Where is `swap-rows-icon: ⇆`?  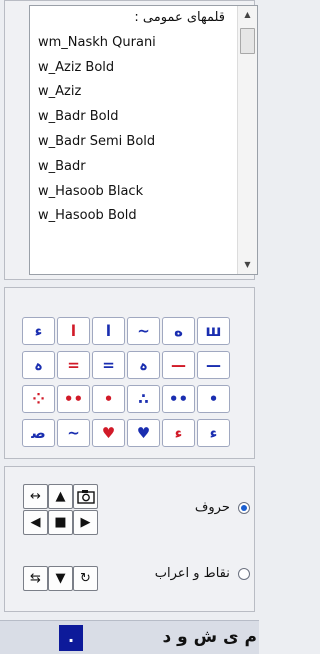 swap-rows-icon: ⇆ is located at coordinates (35, 578).